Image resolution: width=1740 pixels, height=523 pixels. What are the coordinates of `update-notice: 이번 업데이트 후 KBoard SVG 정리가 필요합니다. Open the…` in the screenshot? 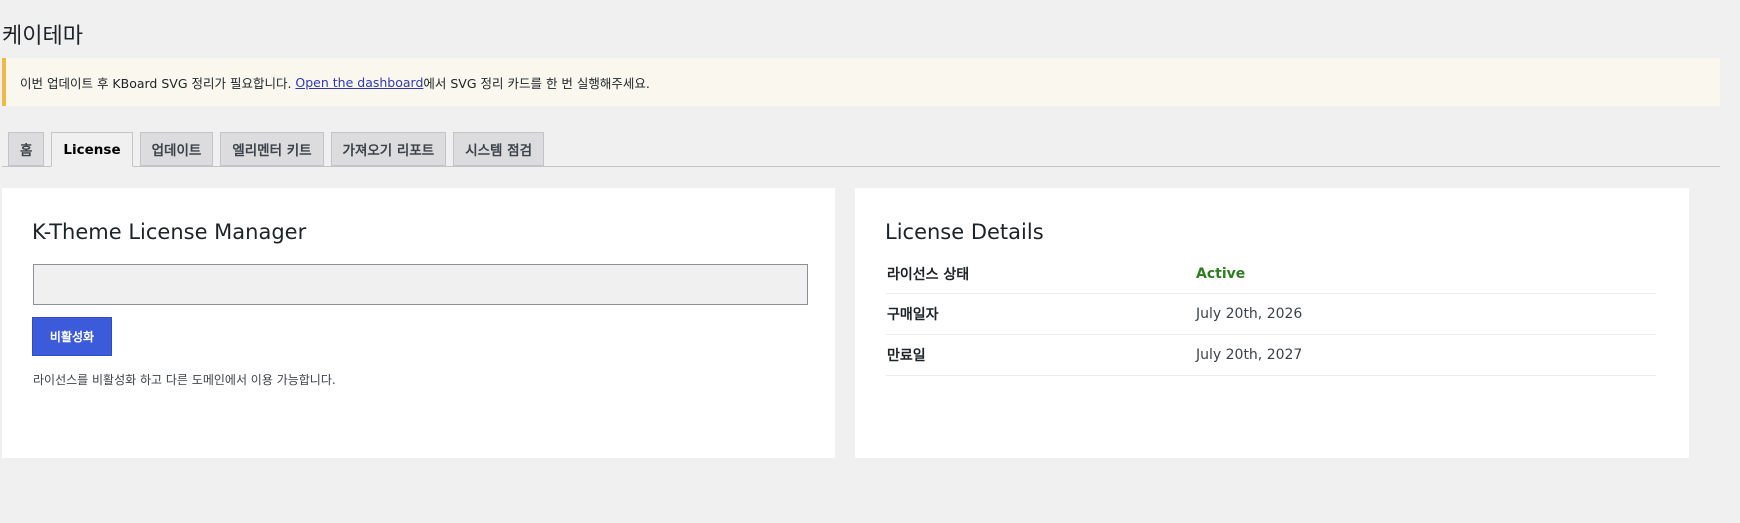 It's located at (861, 82).